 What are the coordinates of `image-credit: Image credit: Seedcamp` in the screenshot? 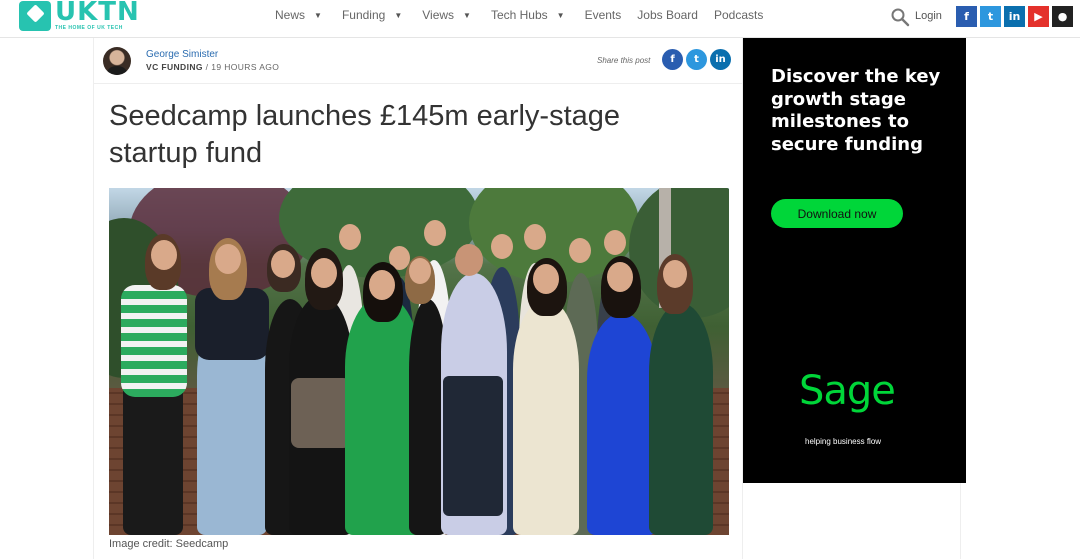 It's located at (169, 544).